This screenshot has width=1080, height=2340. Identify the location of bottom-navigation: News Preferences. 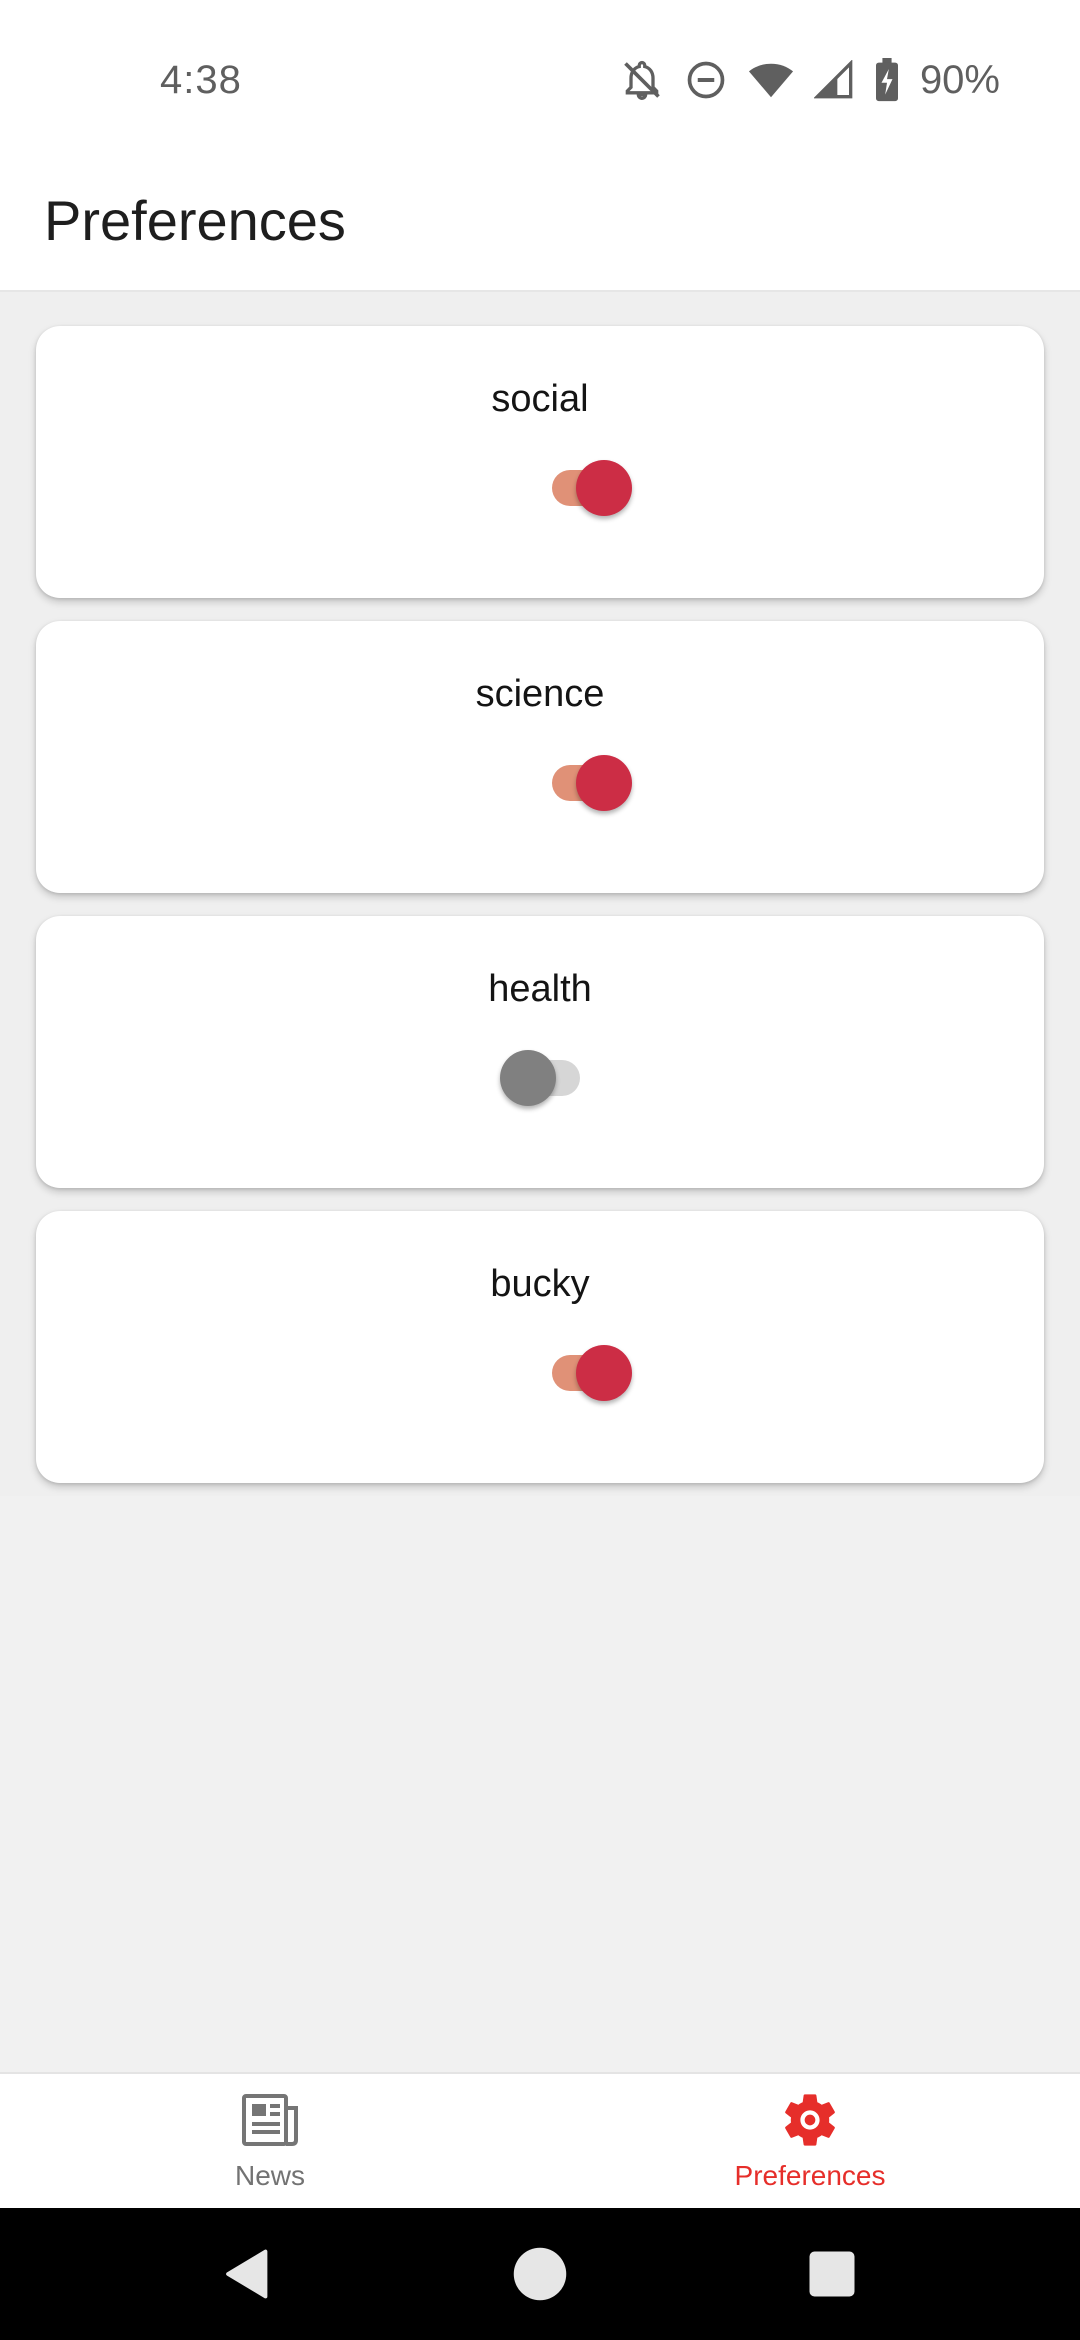
(540, 2141).